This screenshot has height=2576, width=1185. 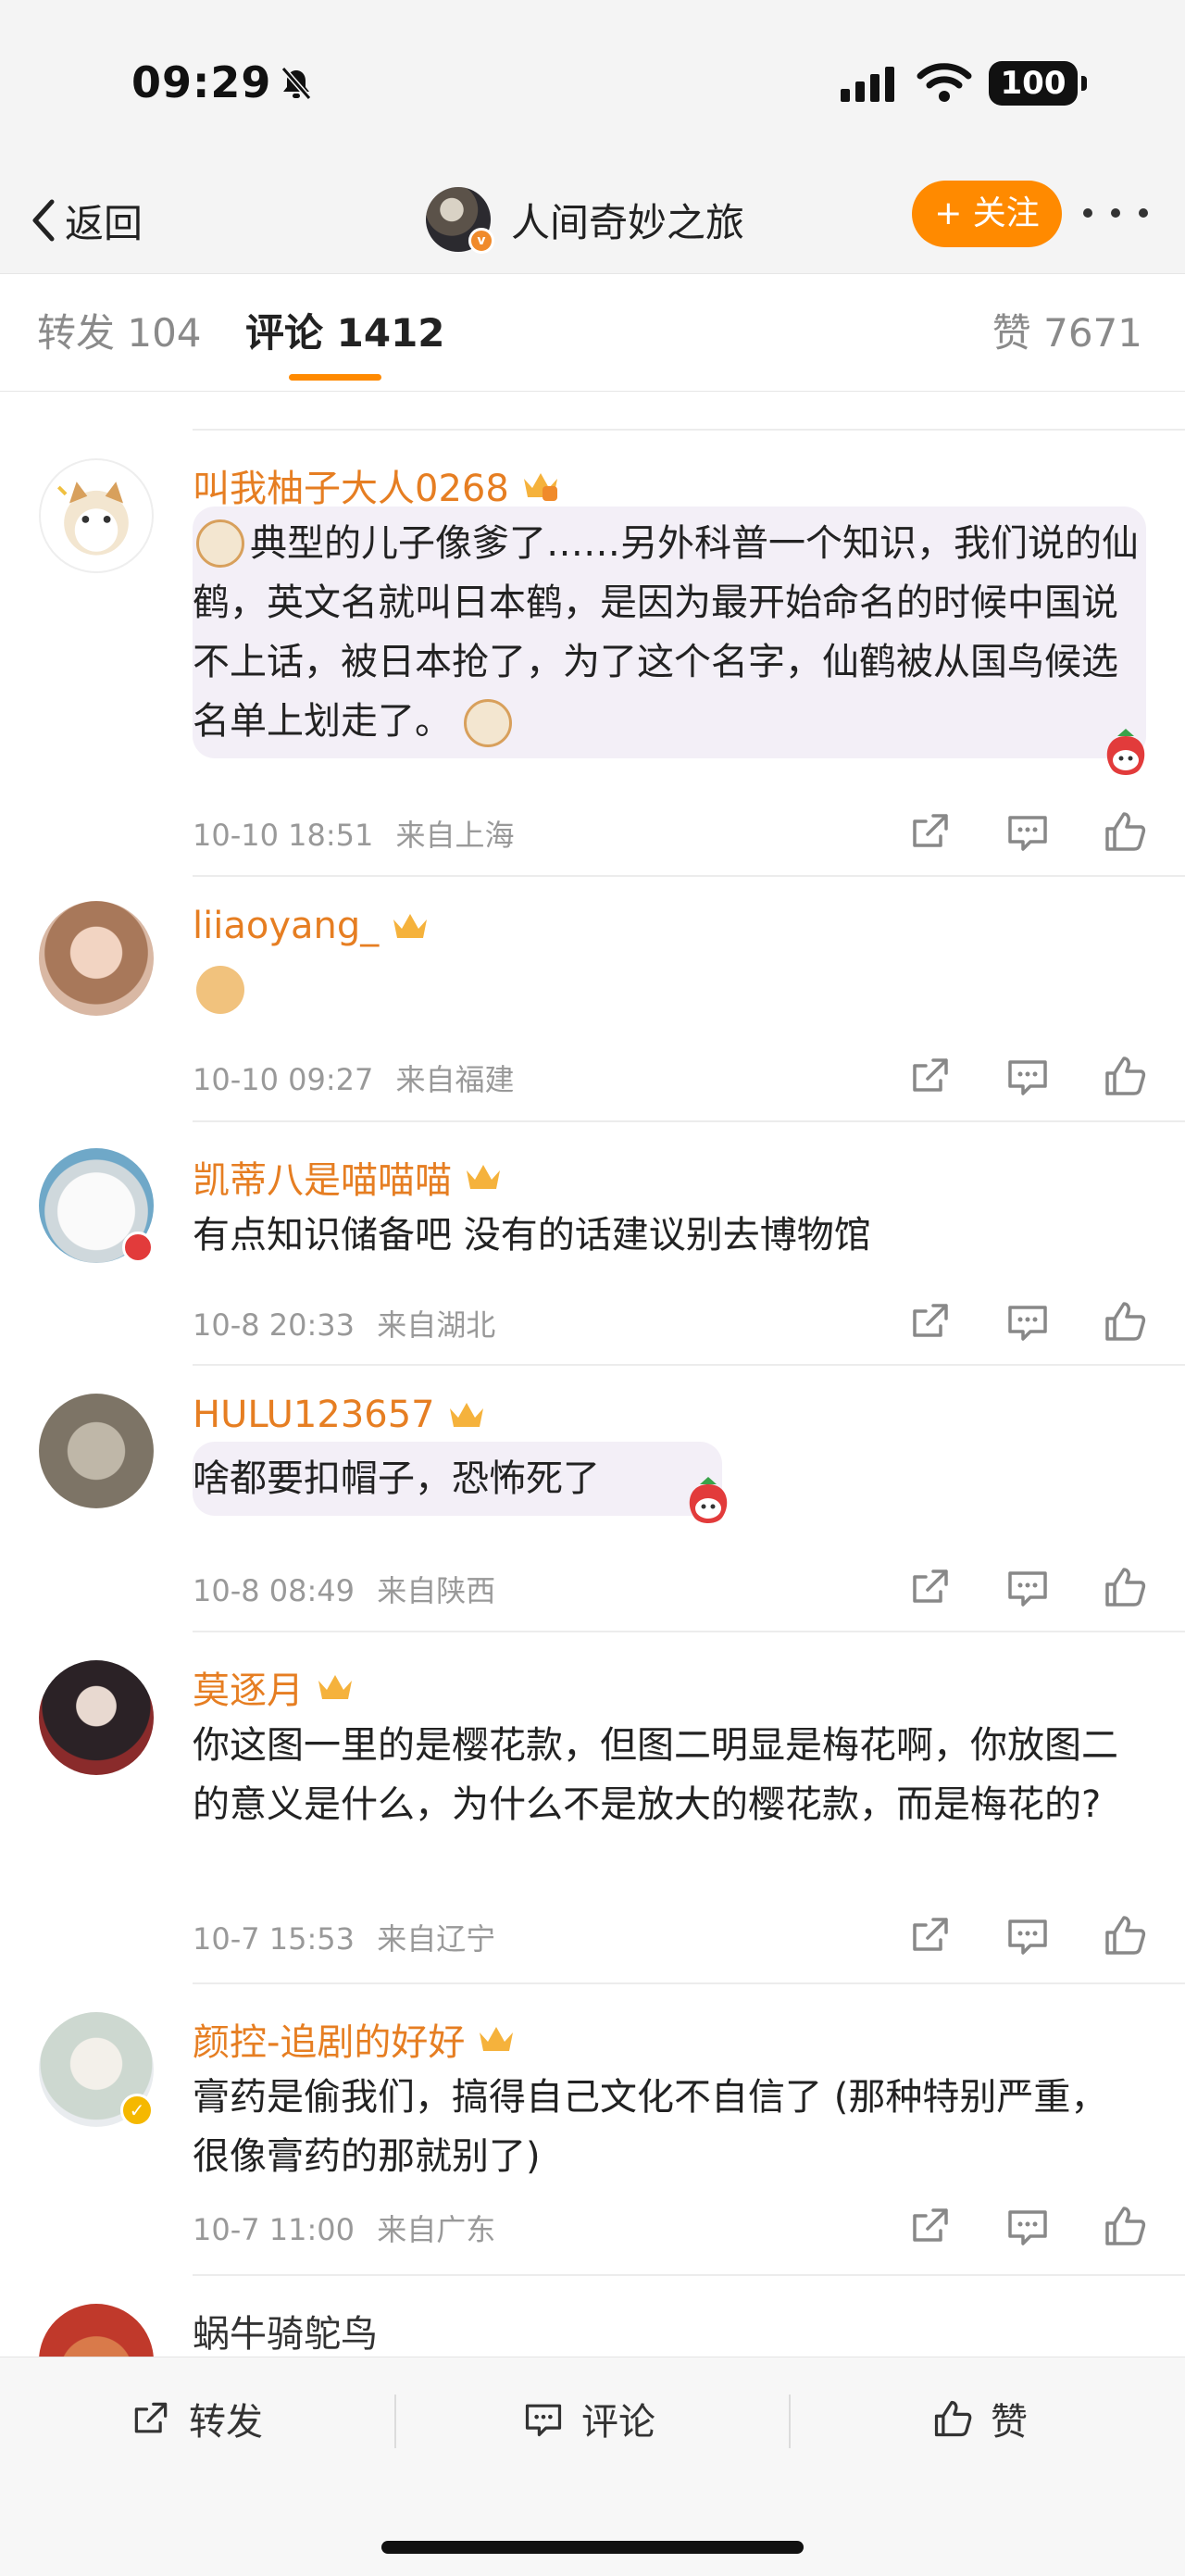 I want to click on status-time: 09:29, so click(x=201, y=82).